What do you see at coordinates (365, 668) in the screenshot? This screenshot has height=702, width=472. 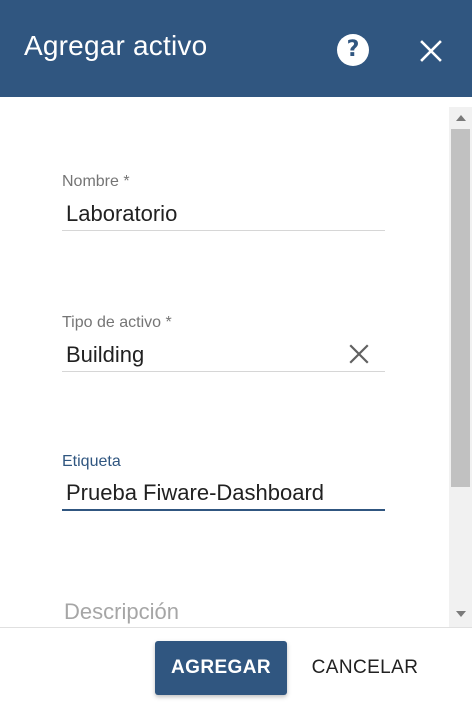 I see `cancel-button: CANCELAR` at bounding box center [365, 668].